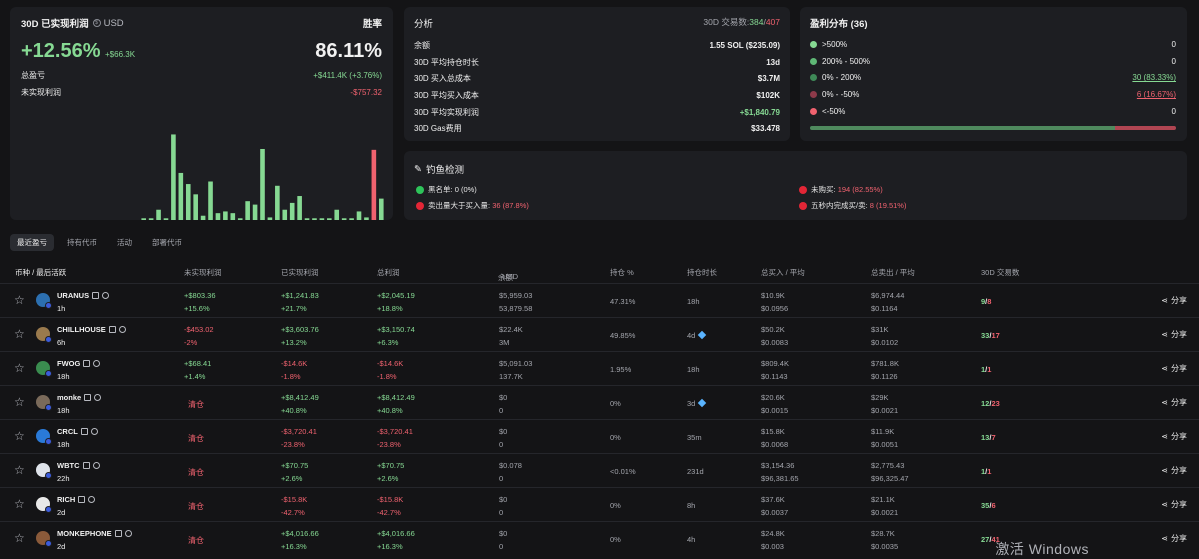  What do you see at coordinates (55, 24) in the screenshot?
I see `pnl-title: 30D 已实现利润` at bounding box center [55, 24].